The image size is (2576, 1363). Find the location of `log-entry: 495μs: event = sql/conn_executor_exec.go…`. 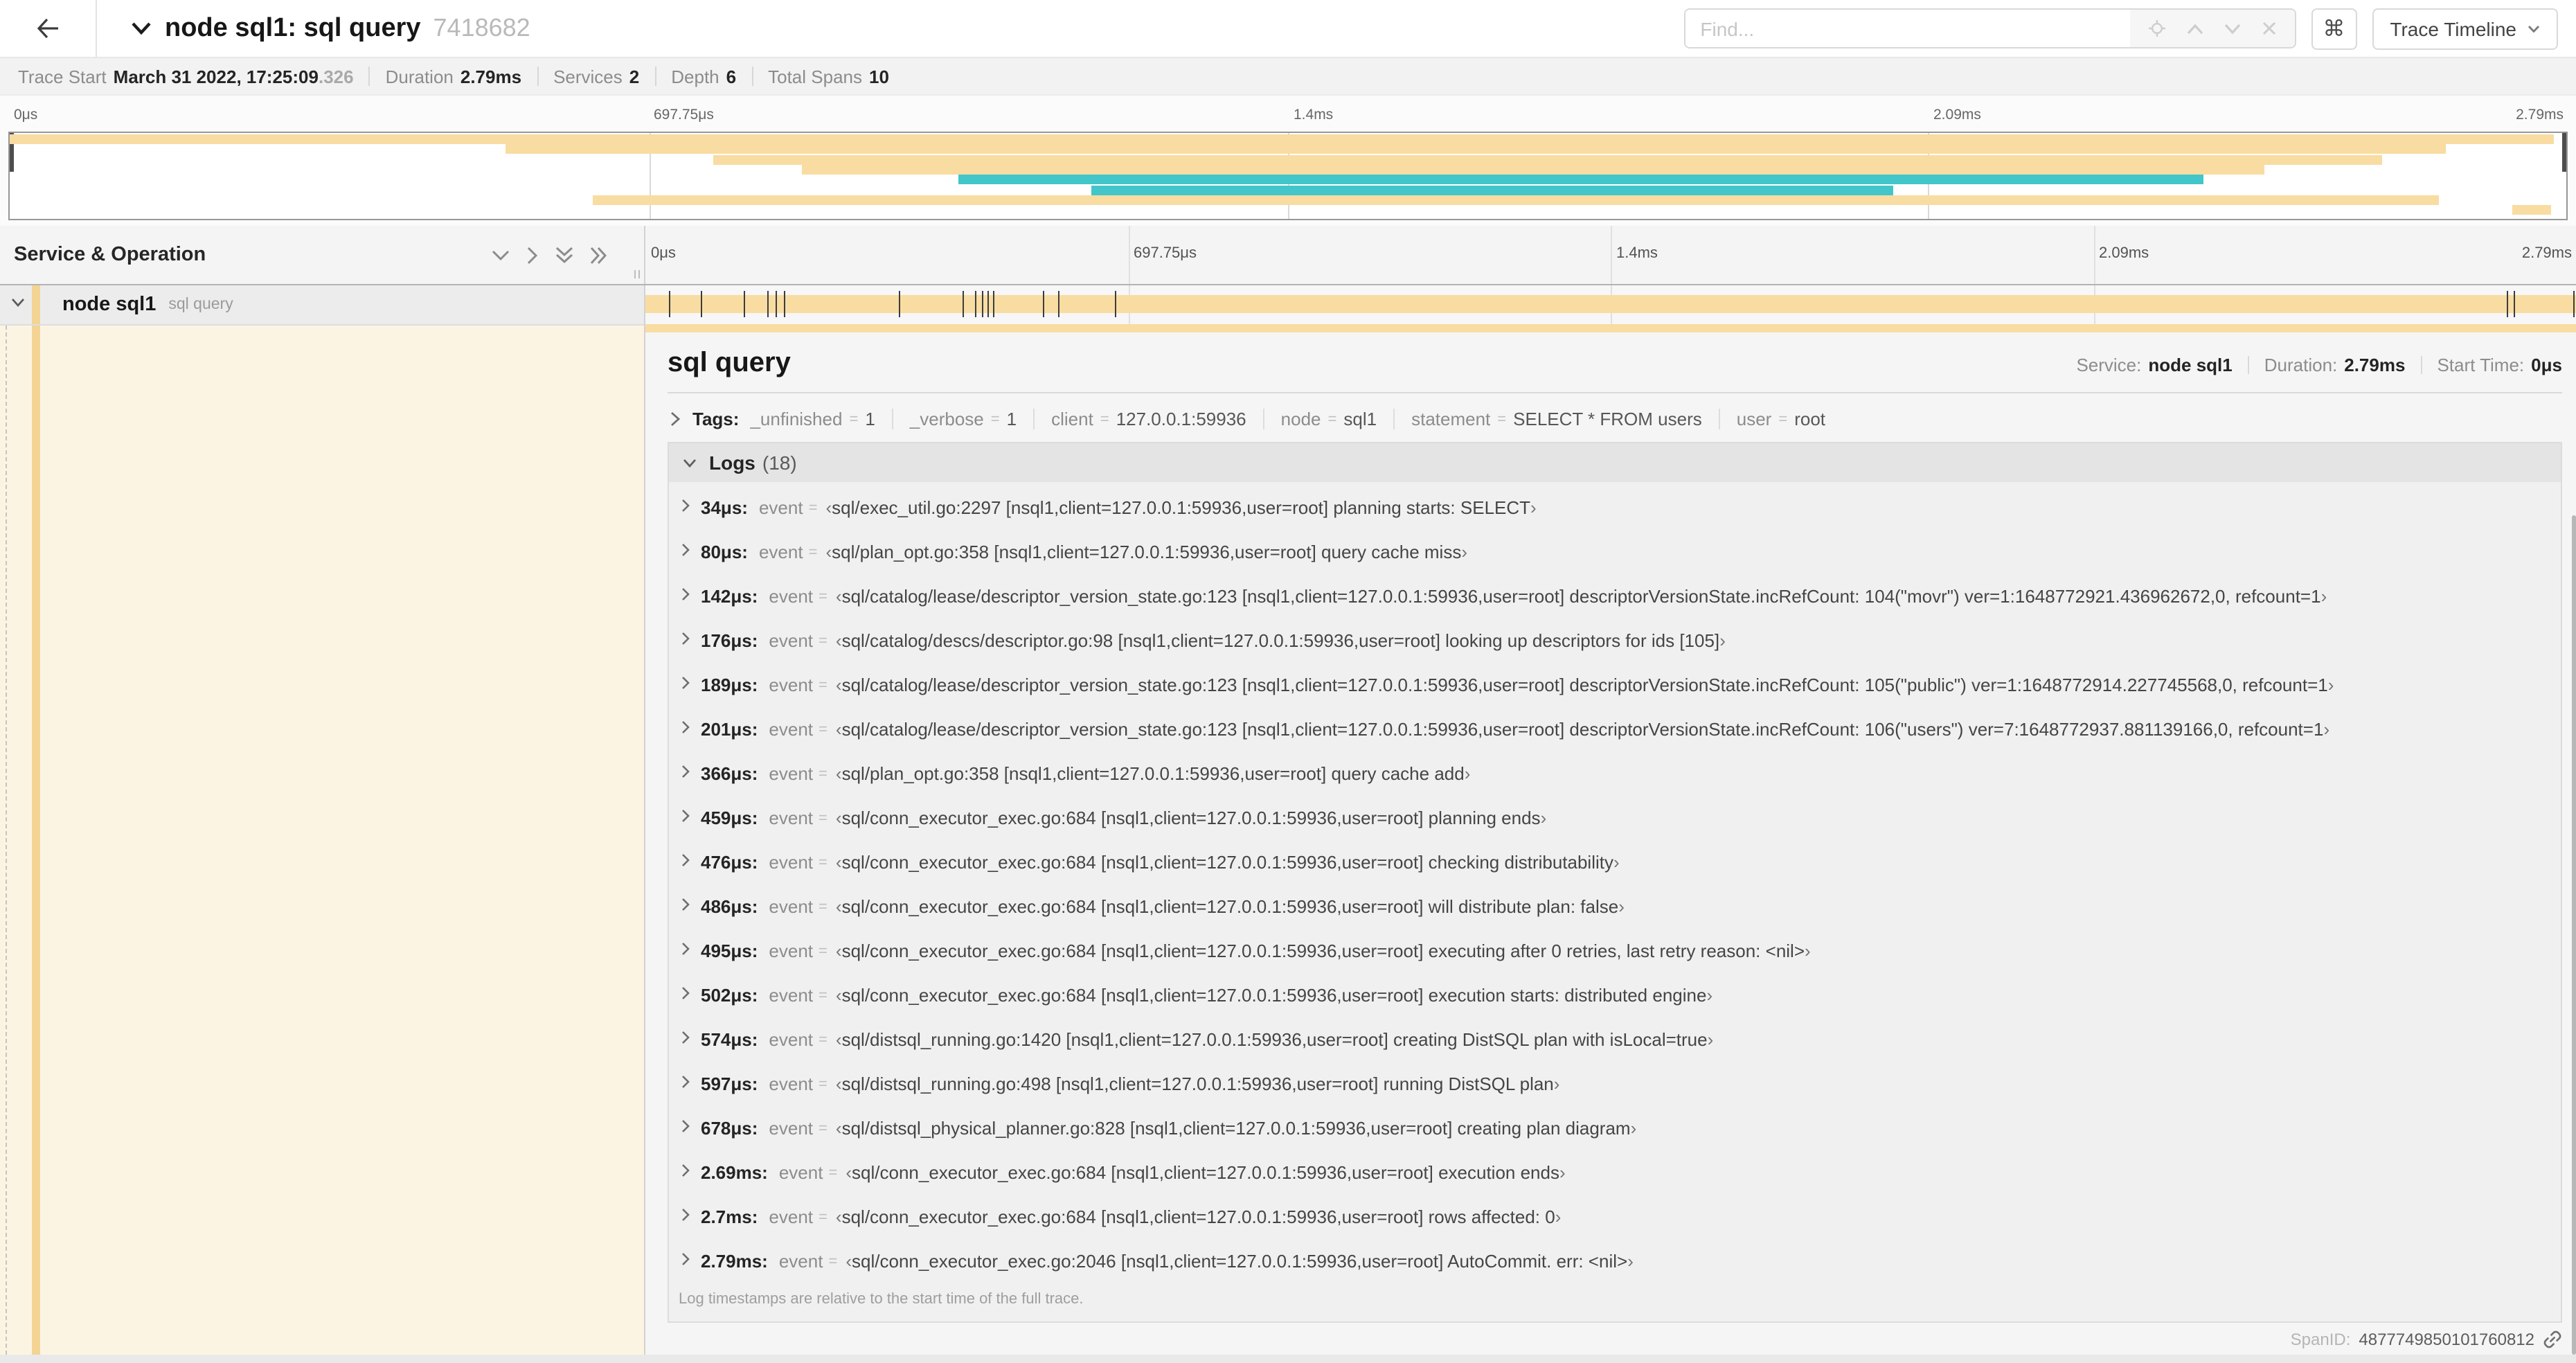

log-entry: 495μs: event = sql/conn_executor_exec.go… is located at coordinates (1615, 960).